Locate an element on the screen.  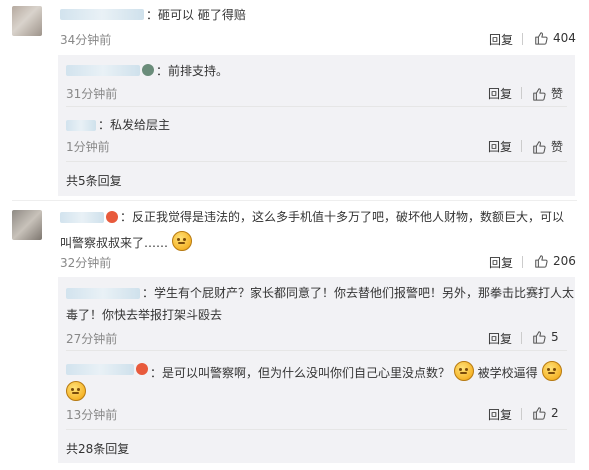
comment-text: ：砸可以 砸了得赔 is located at coordinates (196, 15).